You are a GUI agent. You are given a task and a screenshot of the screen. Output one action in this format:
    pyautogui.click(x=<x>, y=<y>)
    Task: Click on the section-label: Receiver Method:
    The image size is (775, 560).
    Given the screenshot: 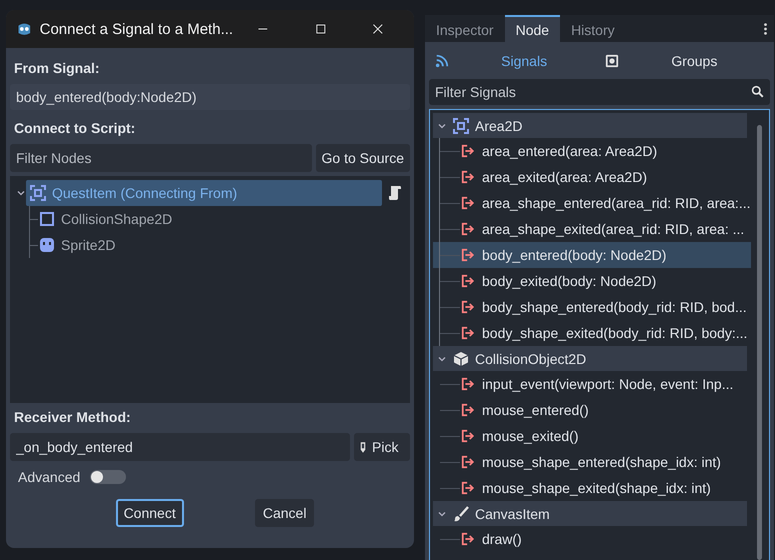 What is the action you would take?
    pyautogui.click(x=72, y=417)
    